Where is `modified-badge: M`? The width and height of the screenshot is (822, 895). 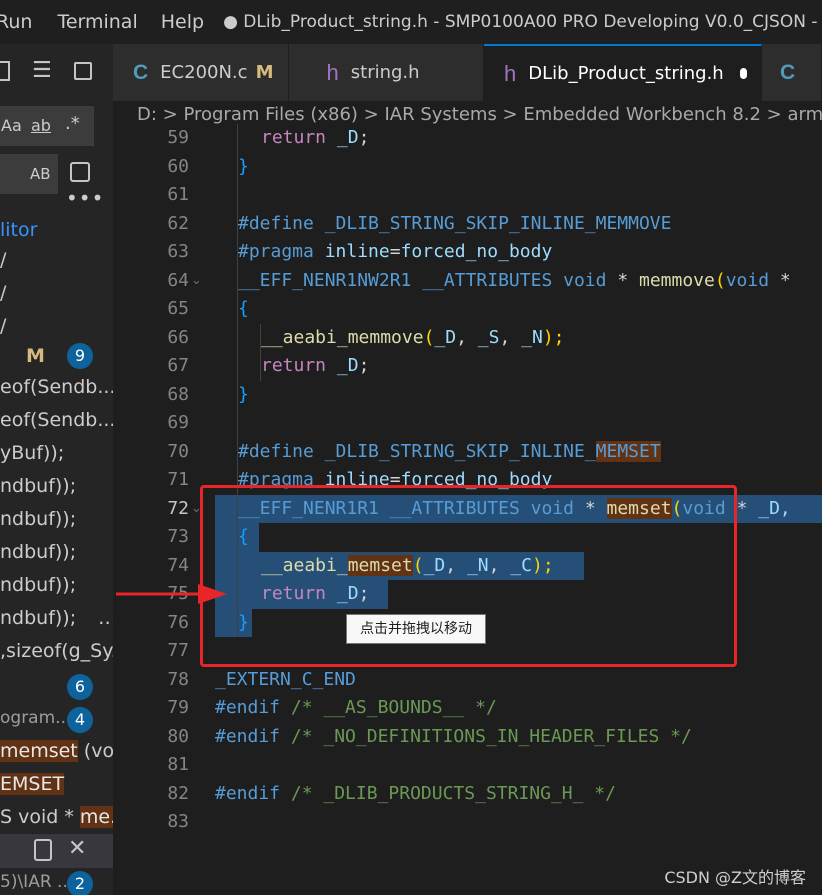
modified-badge: M is located at coordinates (35, 356).